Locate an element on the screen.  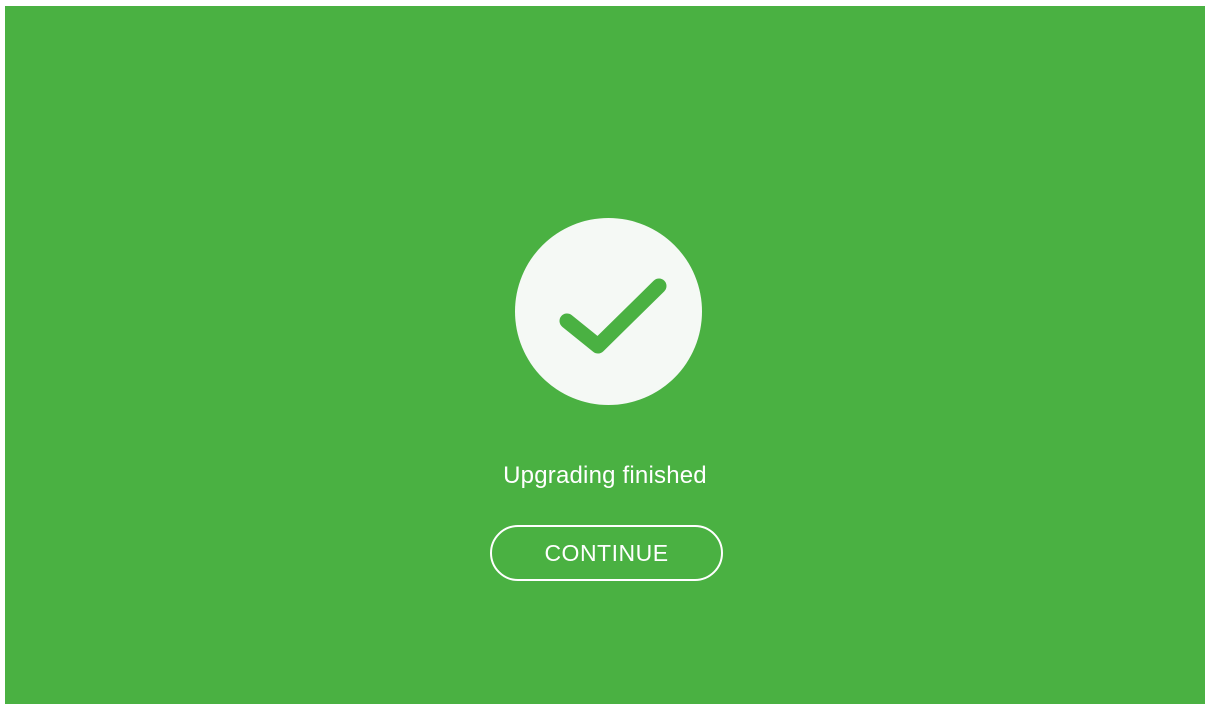
success-badge is located at coordinates (608, 311).